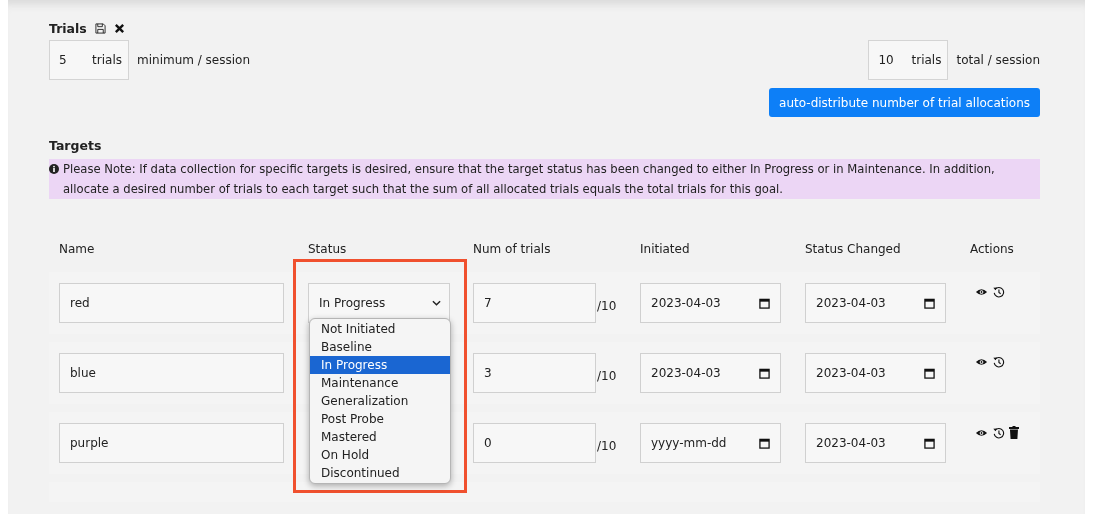 Image resolution: width=1095 pixels, height=514 pixels. I want to click on note-text: Please Note: If data collection for specific targets is desired, ensure that the target status has been changed to either In Progress or in Maintenance. In addition, allocate a desired number of trials to each target such that the sum of all allocated trials equals the total trials for this goal., so click(529, 179).